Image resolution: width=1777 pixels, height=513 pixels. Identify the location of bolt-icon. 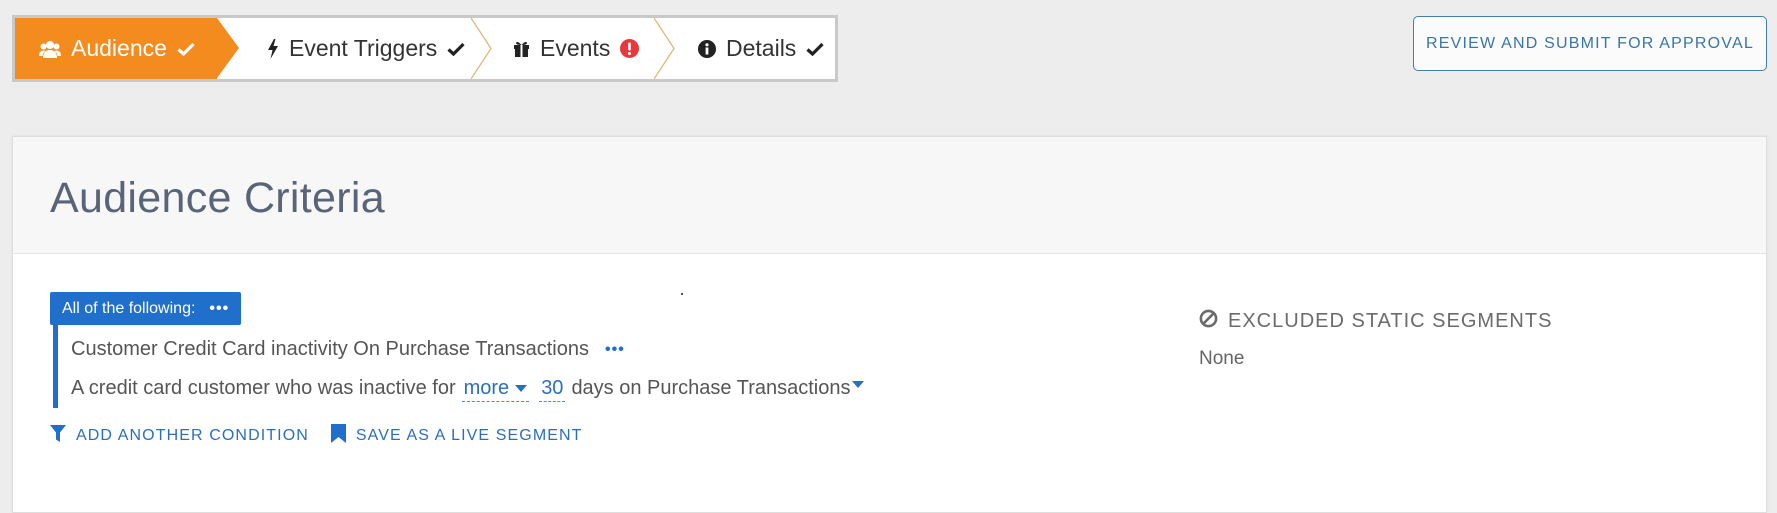
(273, 48).